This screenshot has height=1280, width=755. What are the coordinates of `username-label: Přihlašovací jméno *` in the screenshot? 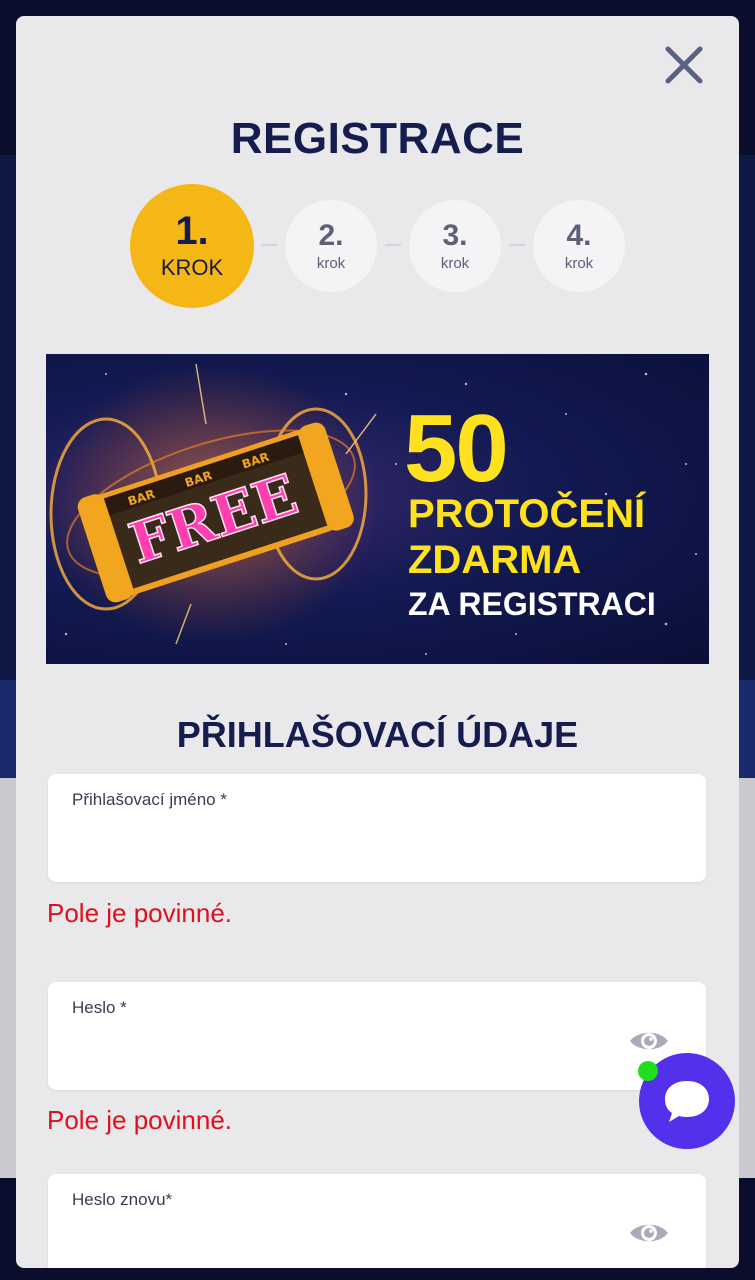 It's located at (149, 799).